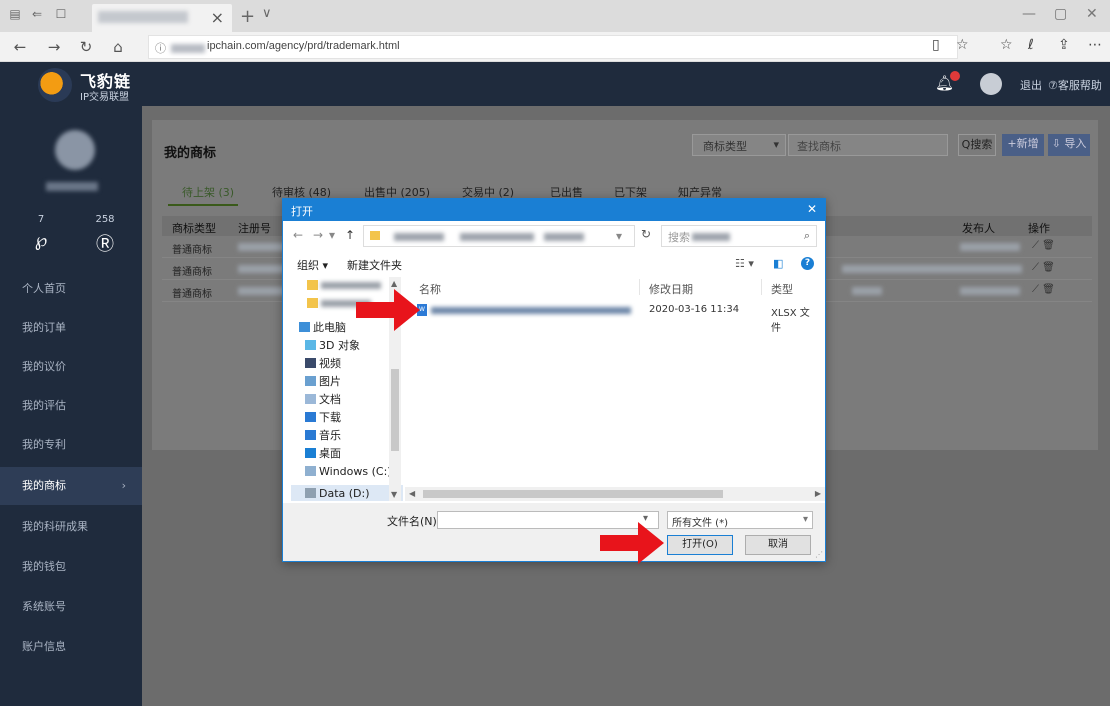  I want to click on sidebar-item-home: 个人首页, so click(71, 289).